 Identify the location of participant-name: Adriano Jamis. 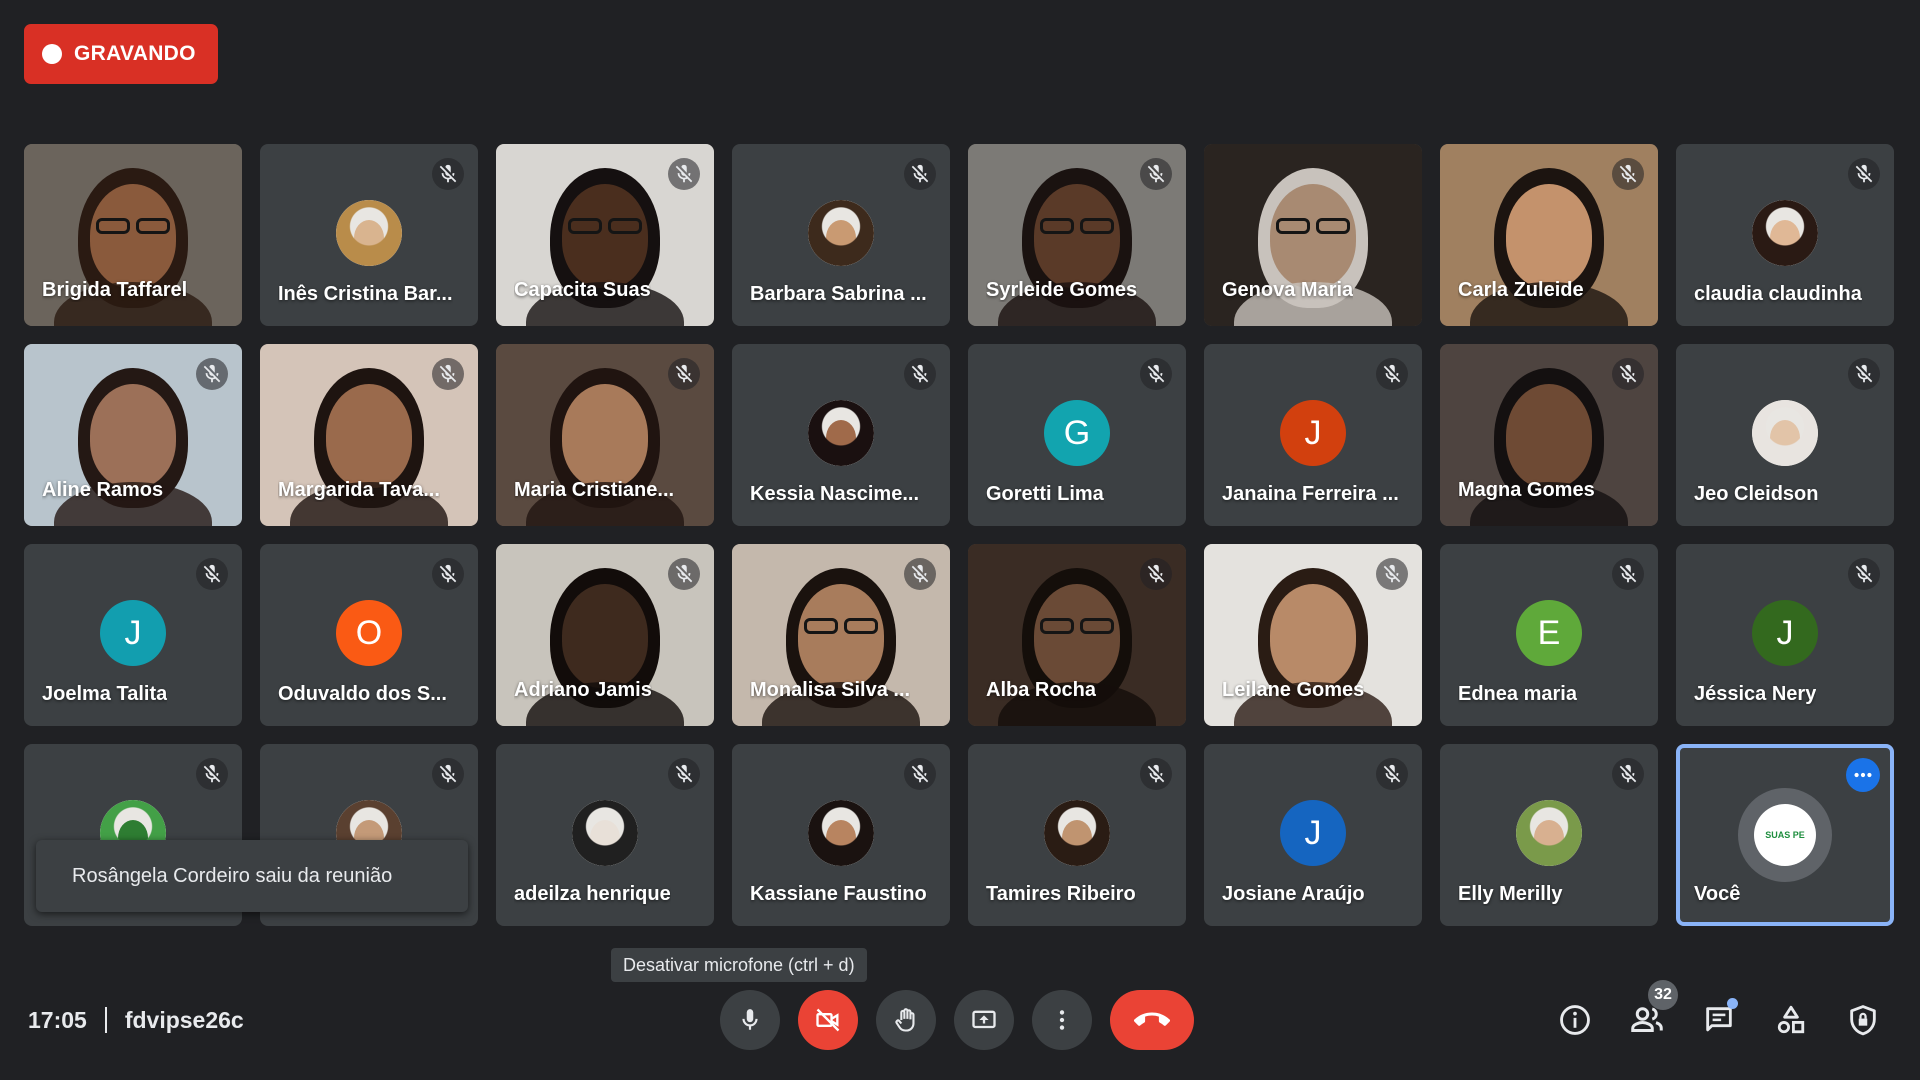
(583, 690).